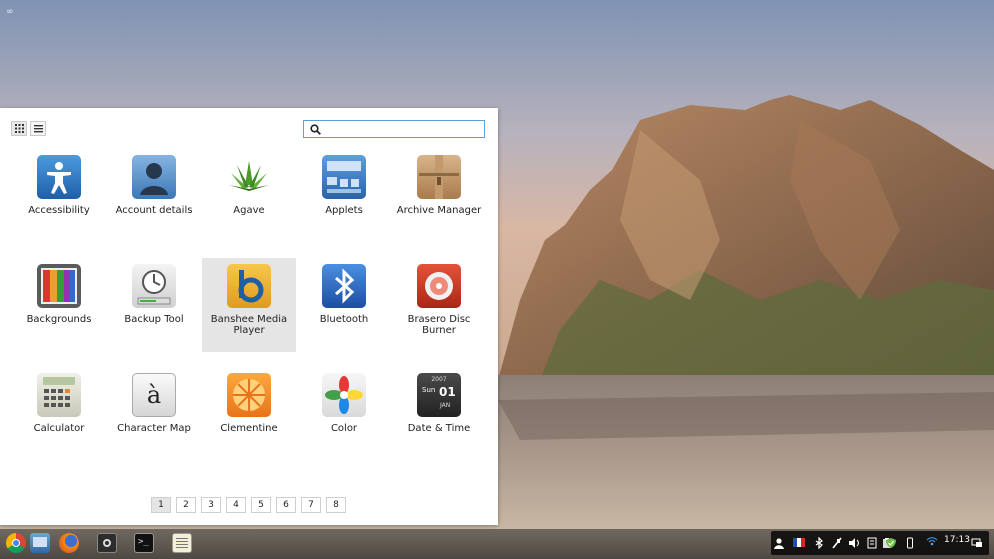 The height and width of the screenshot is (559, 994). I want to click on date-year: 2007, so click(439, 379).